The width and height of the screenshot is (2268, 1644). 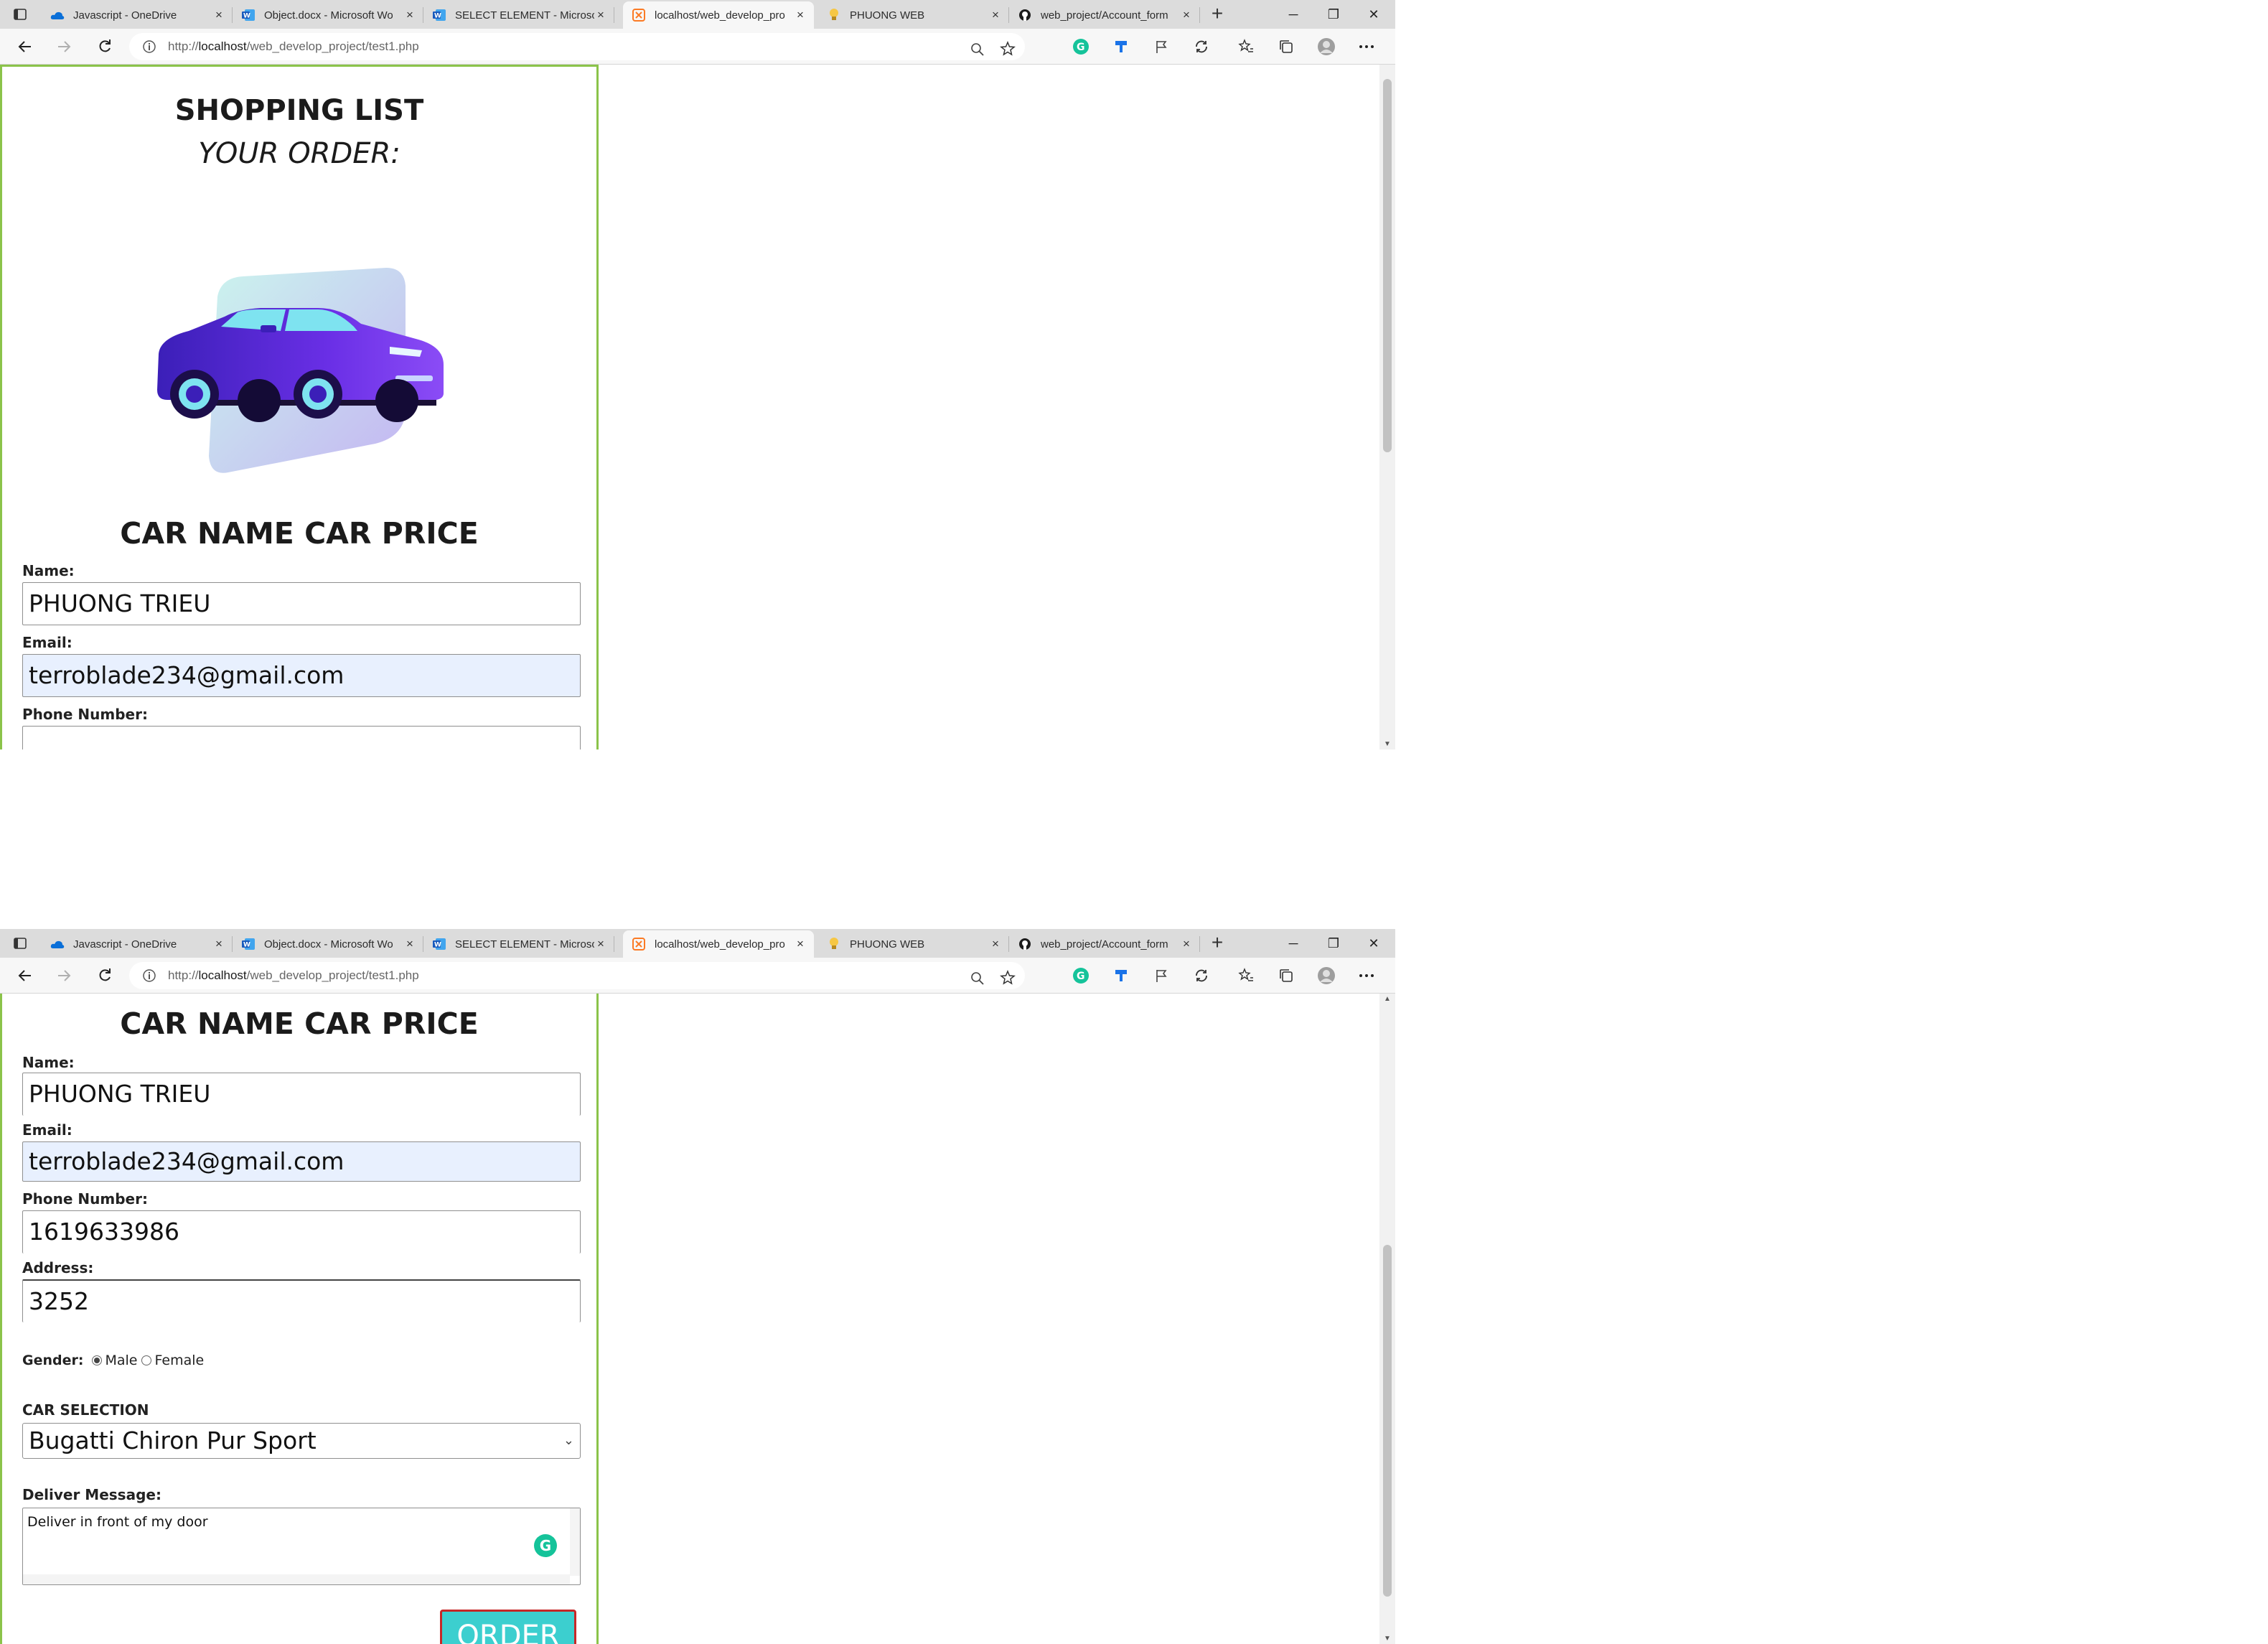 I want to click on page-title: SHOPPING LIST, so click(x=299, y=111).